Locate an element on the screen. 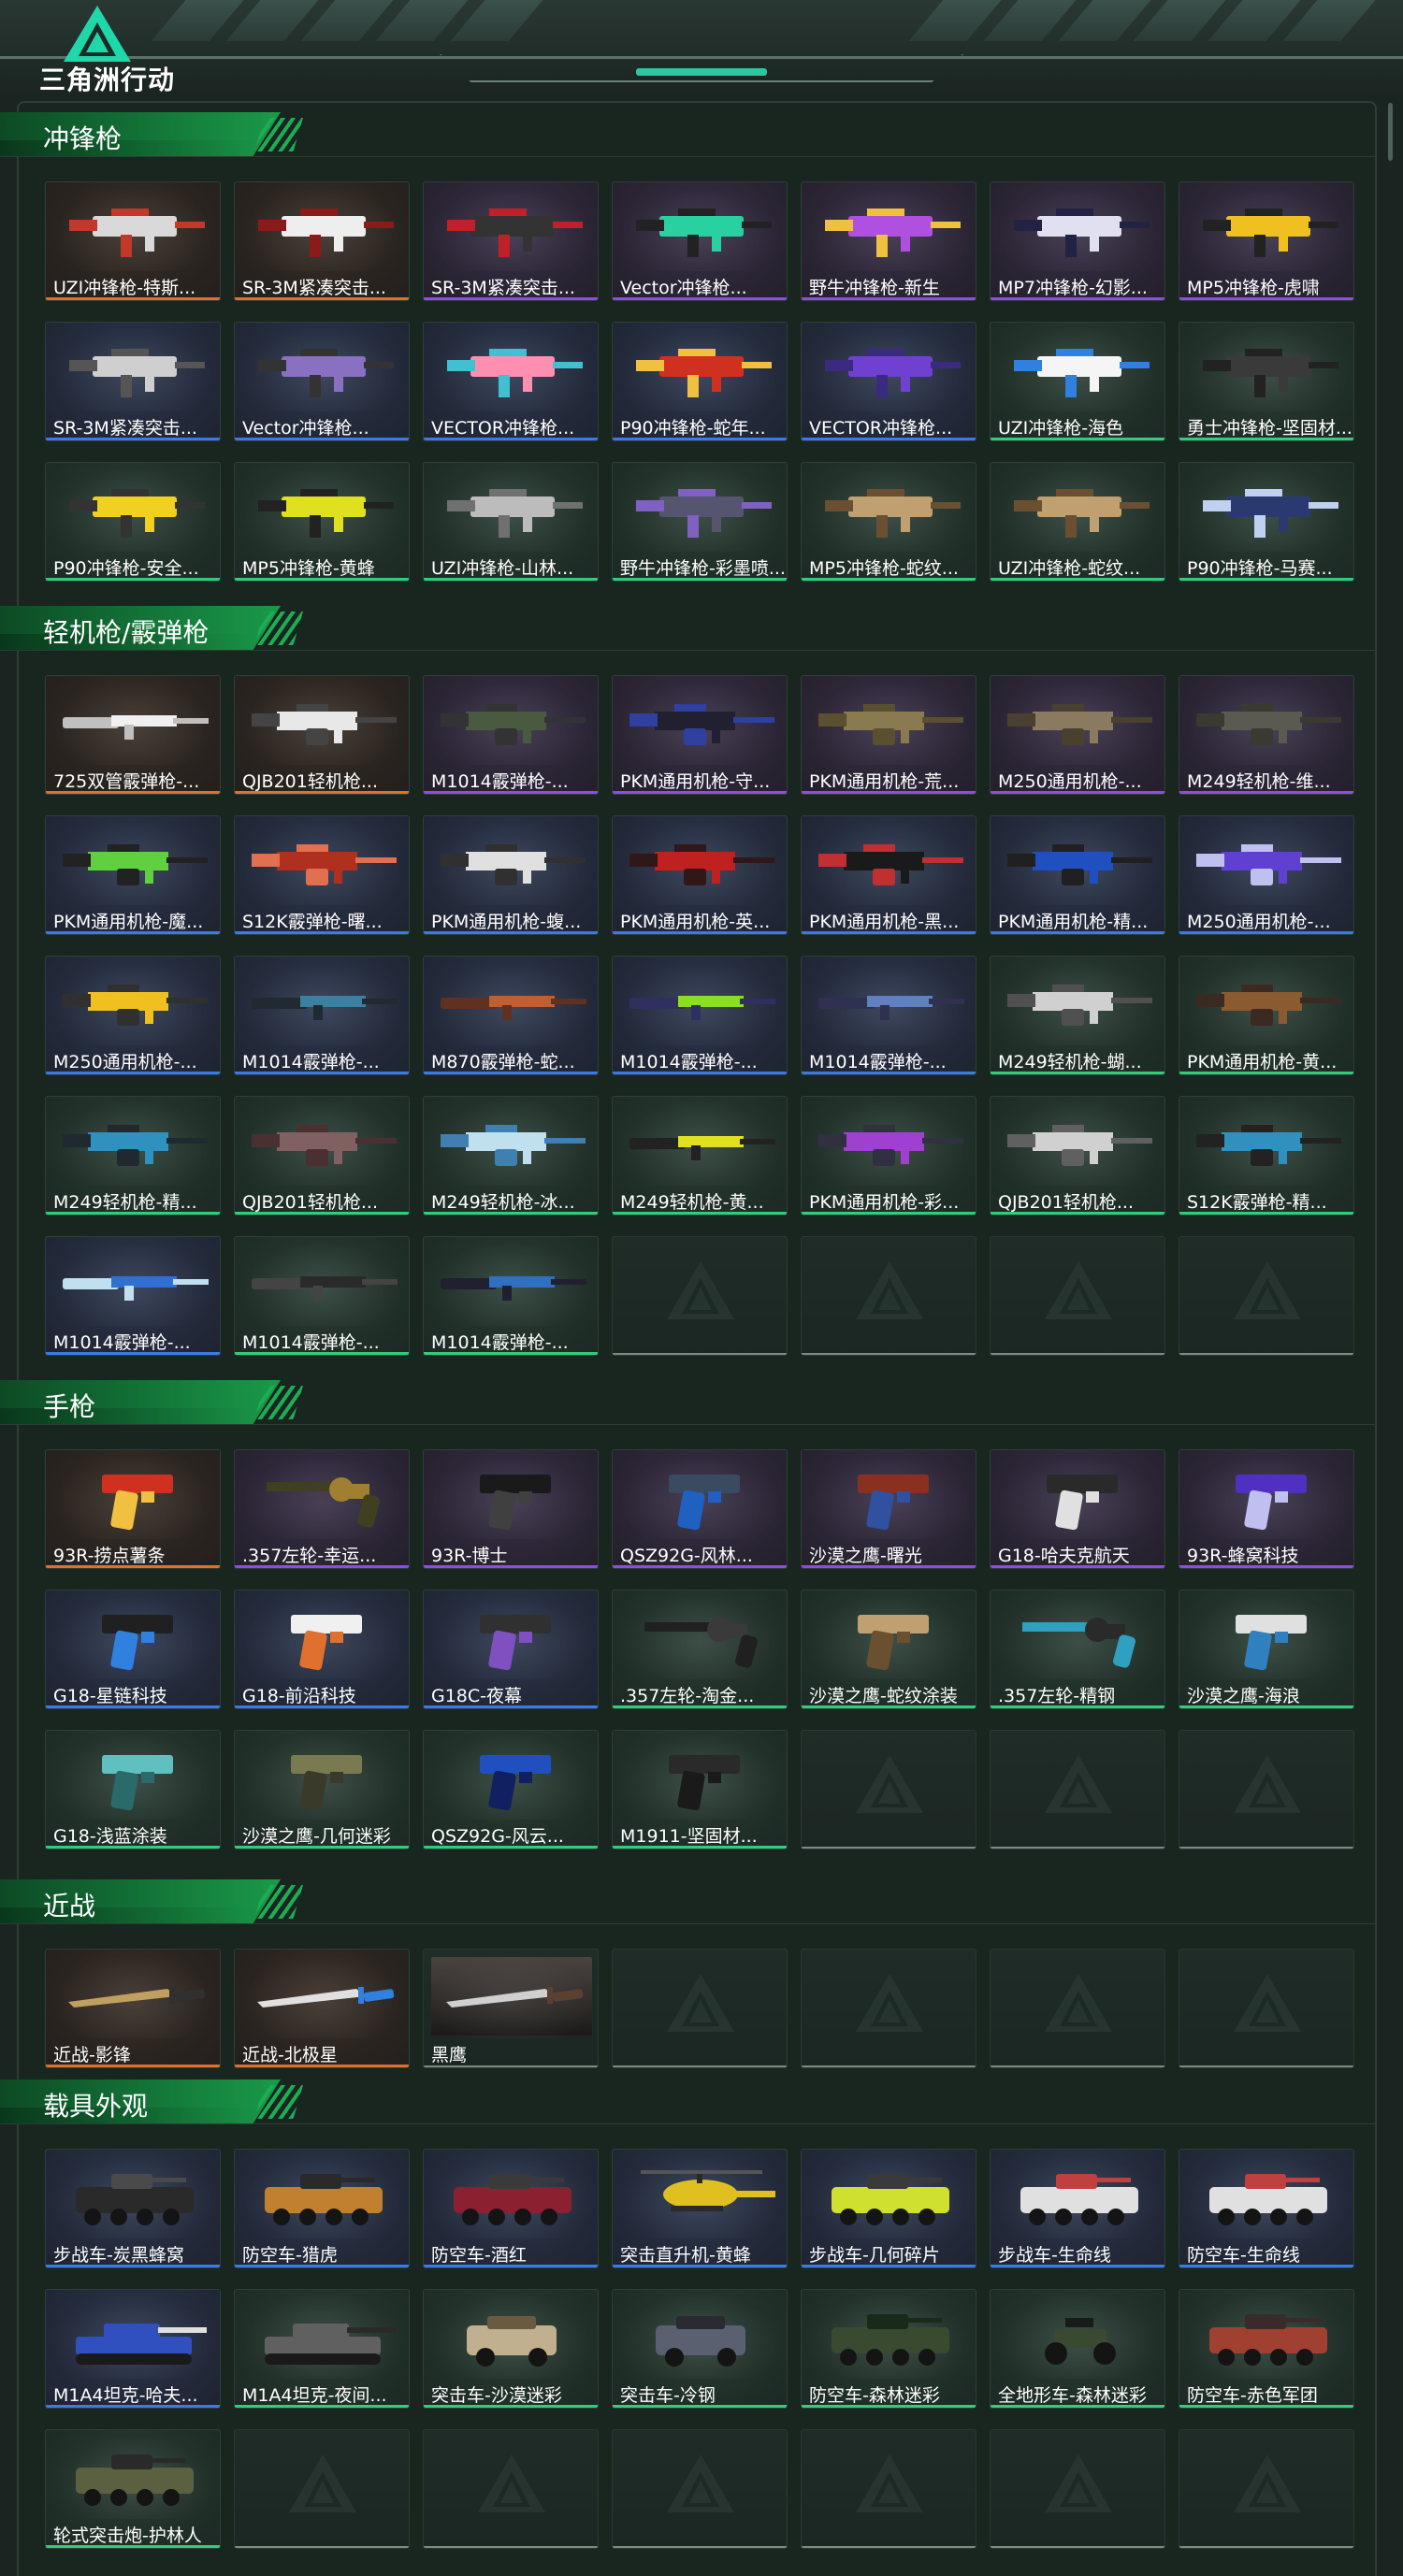 This screenshot has height=2576, width=1403. item-card: 野牛冲锋枪-新生 is located at coordinates (888, 241).